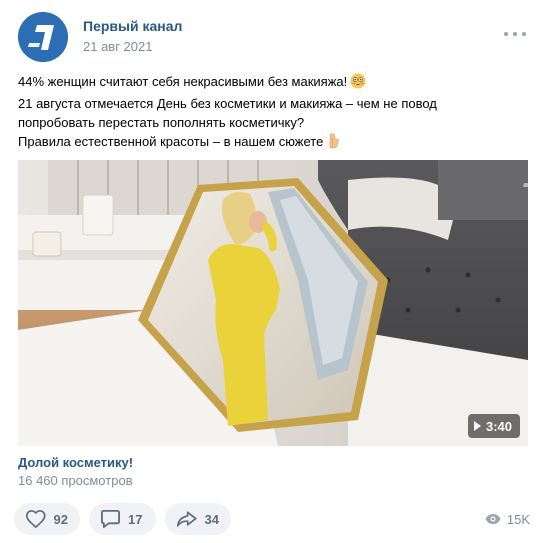  Describe the element at coordinates (211, 519) in the screenshot. I see `share-count: 34` at that location.